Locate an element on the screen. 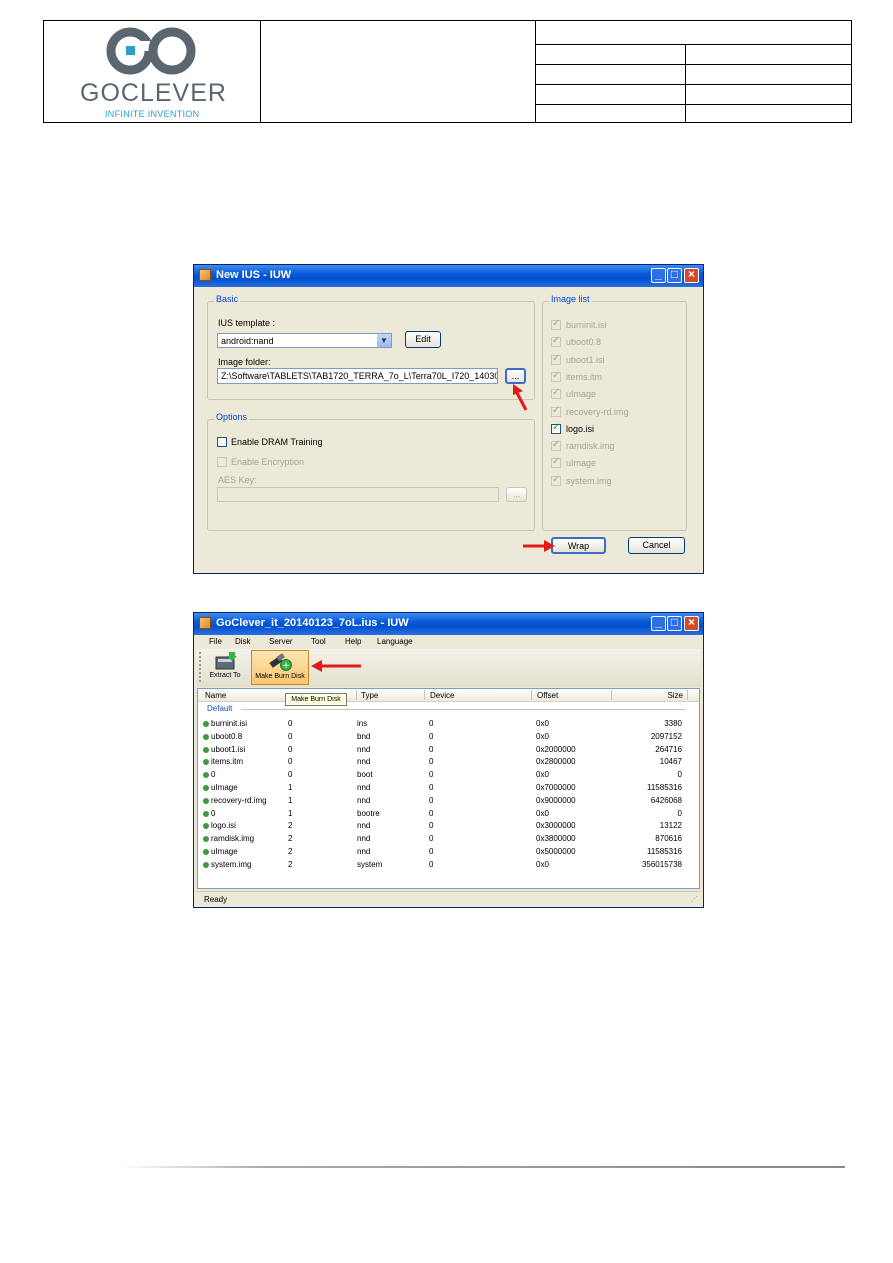  cell-offset: 0x2800000 is located at coordinates (556, 762).